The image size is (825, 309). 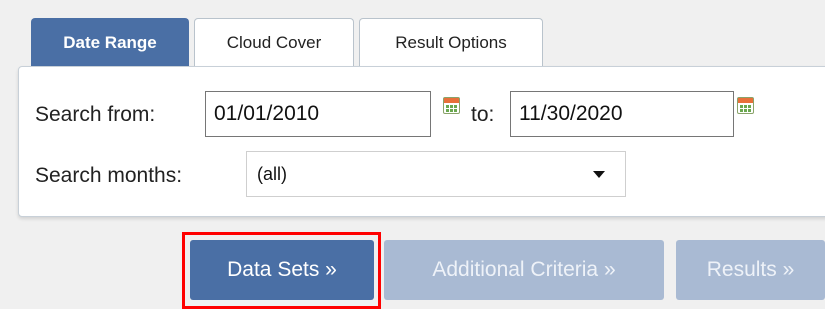 I want to click on search-from-label: Search from:, so click(x=95, y=114).